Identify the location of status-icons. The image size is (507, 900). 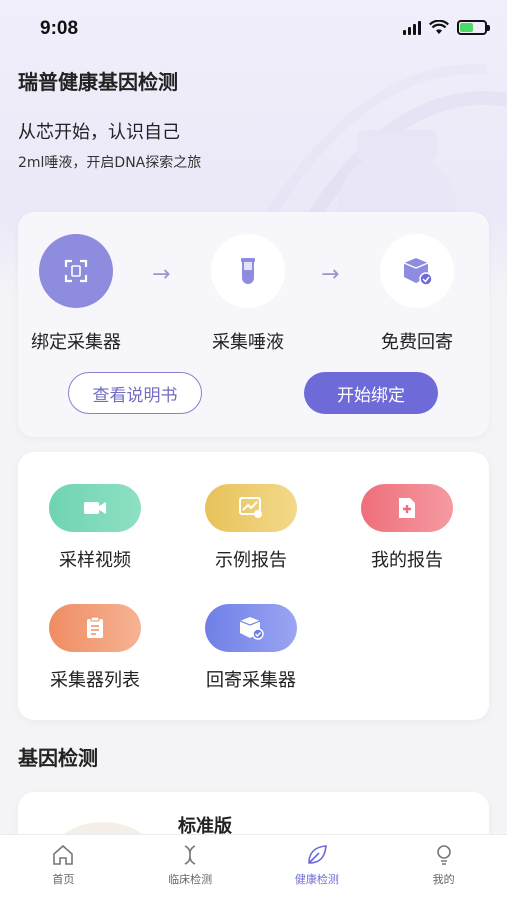
(446, 27).